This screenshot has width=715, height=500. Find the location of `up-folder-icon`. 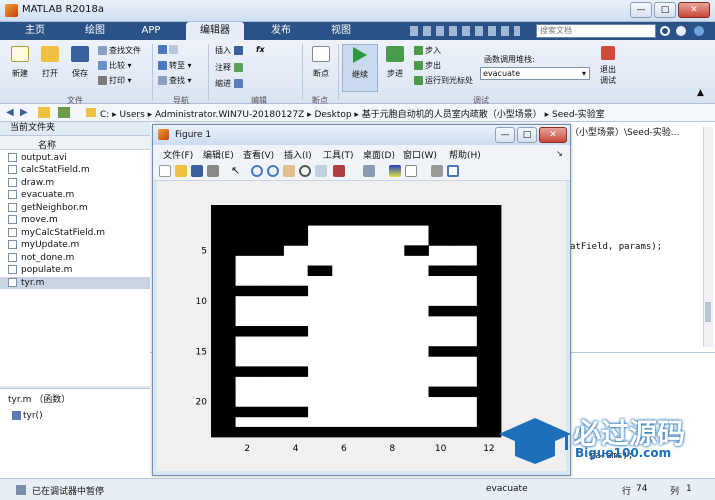

up-folder-icon is located at coordinates (44, 112).